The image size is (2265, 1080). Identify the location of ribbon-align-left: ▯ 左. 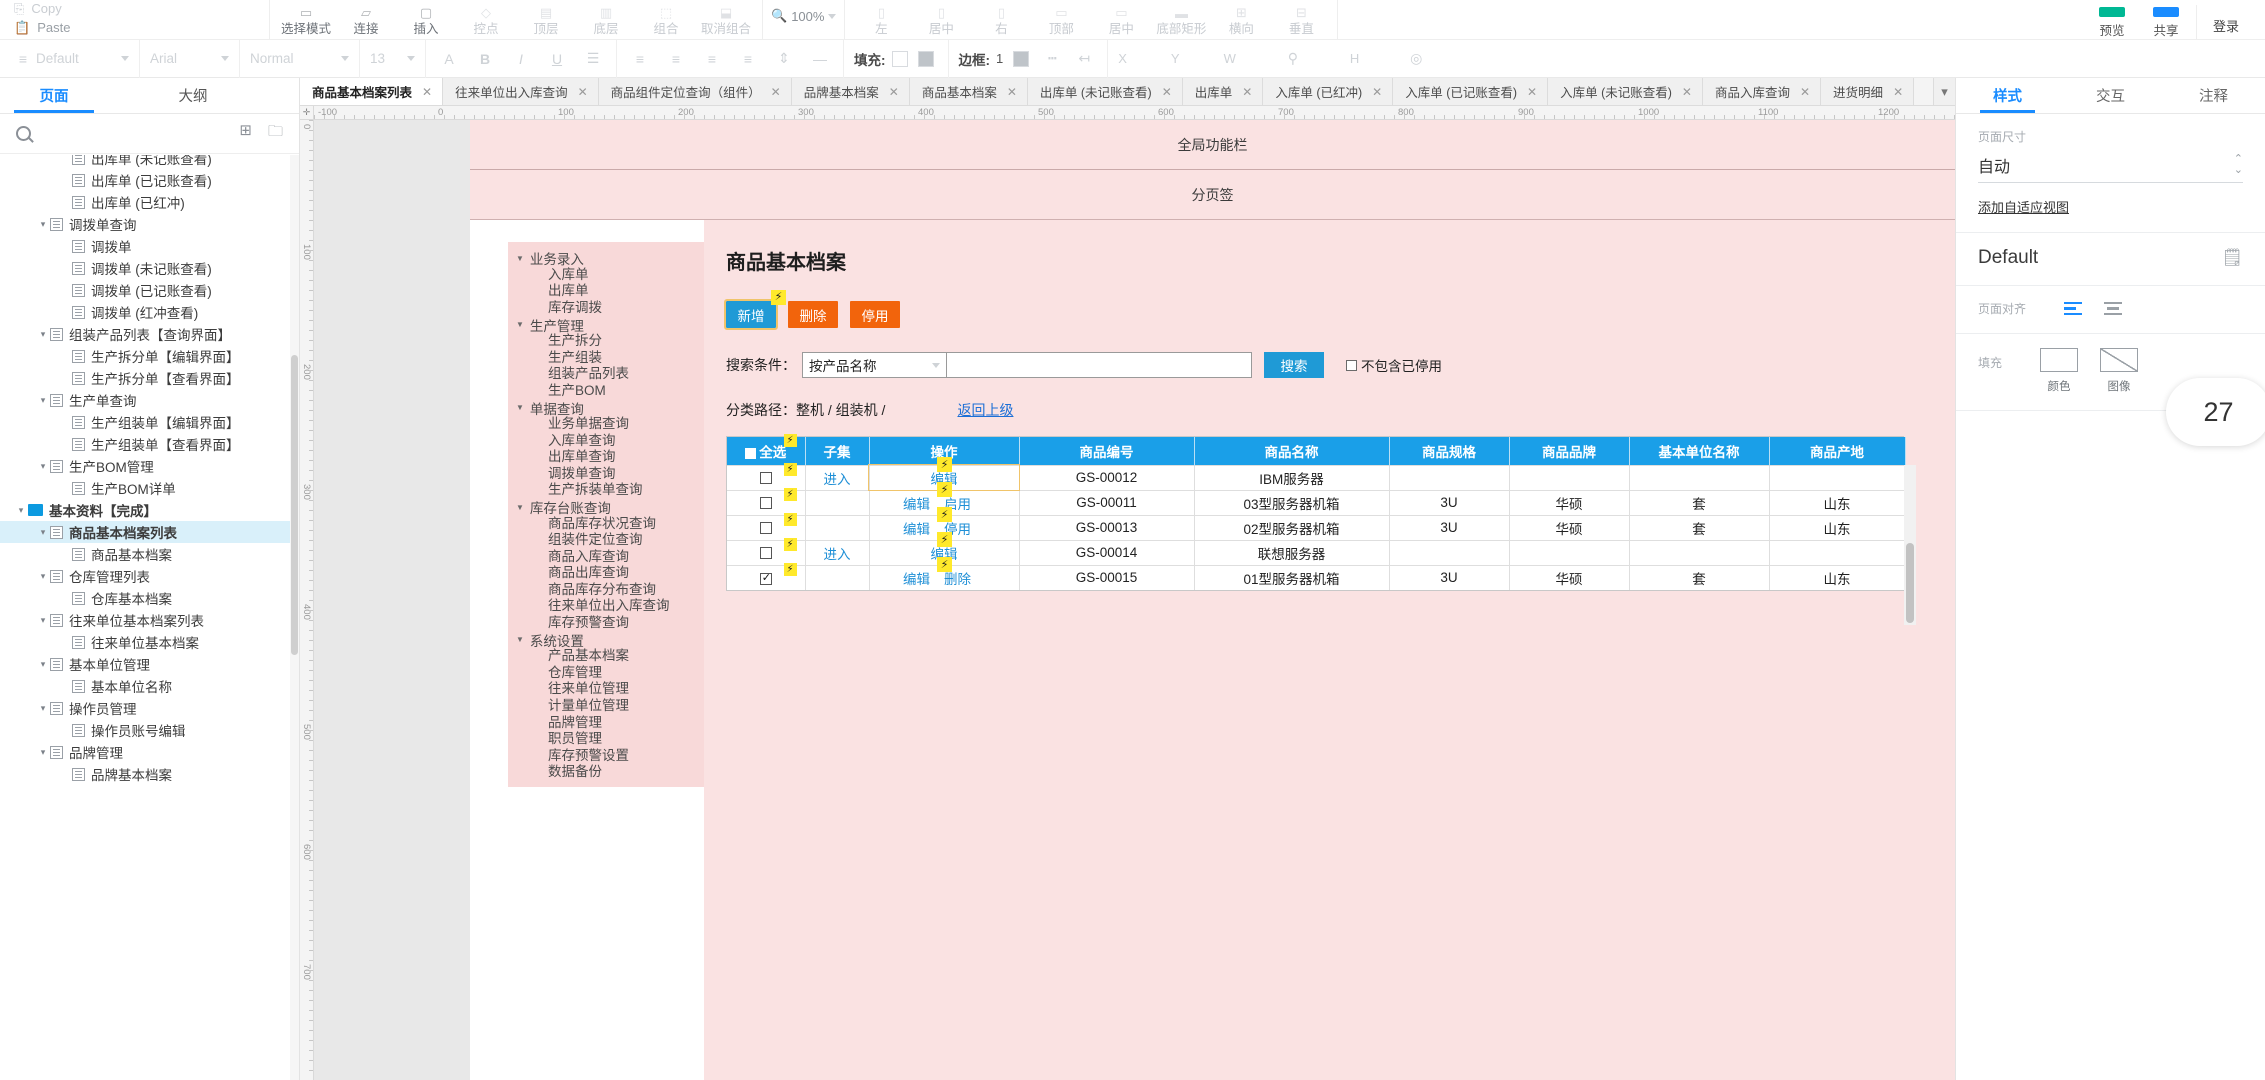
(881, 18).